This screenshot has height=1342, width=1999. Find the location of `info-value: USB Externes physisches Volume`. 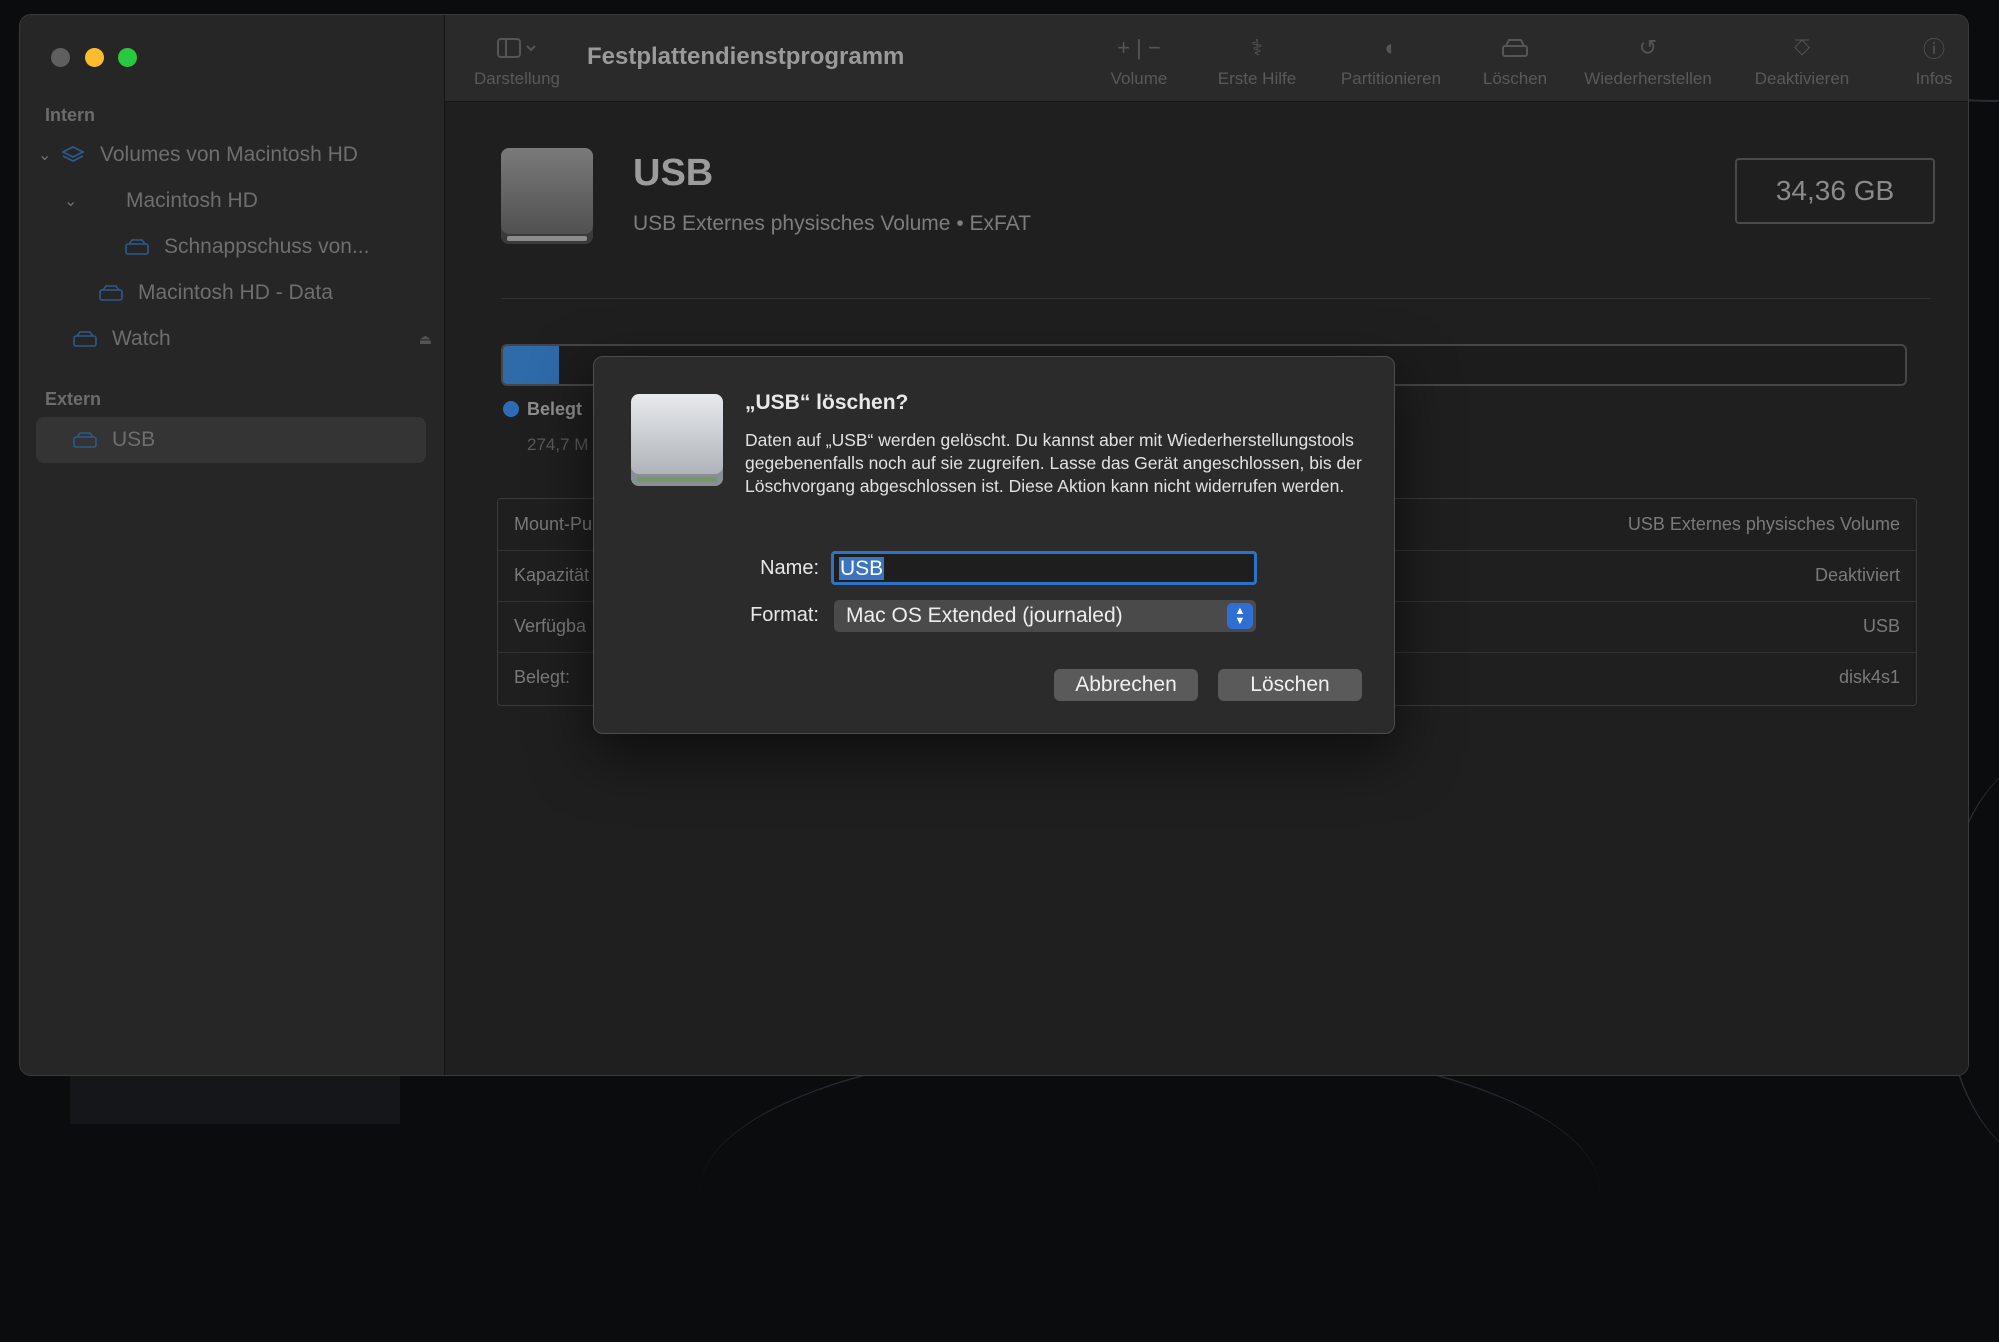

info-value: USB Externes physisches Volume is located at coordinates (1763, 524).